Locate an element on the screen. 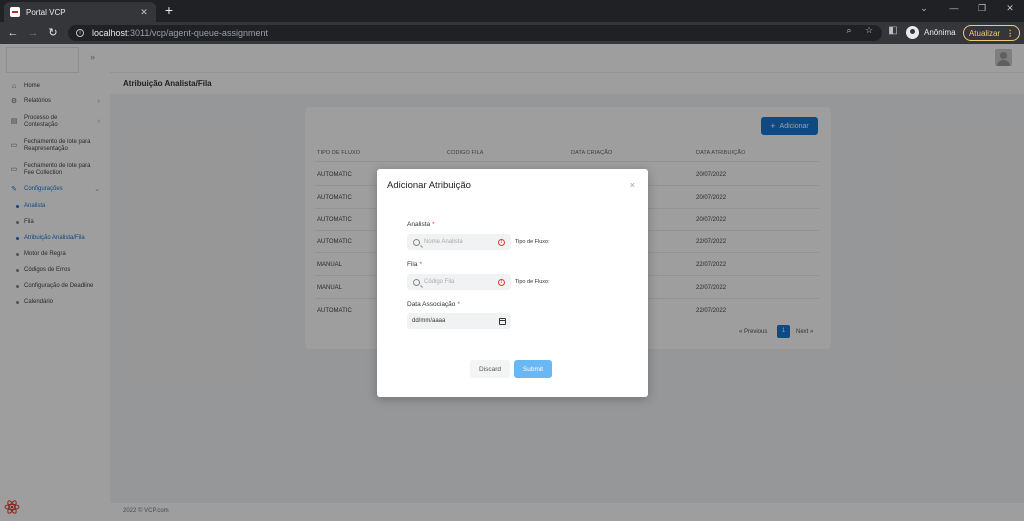 The image size is (1024, 521). analista-placeholder: Nome Analista is located at coordinates (443, 242).